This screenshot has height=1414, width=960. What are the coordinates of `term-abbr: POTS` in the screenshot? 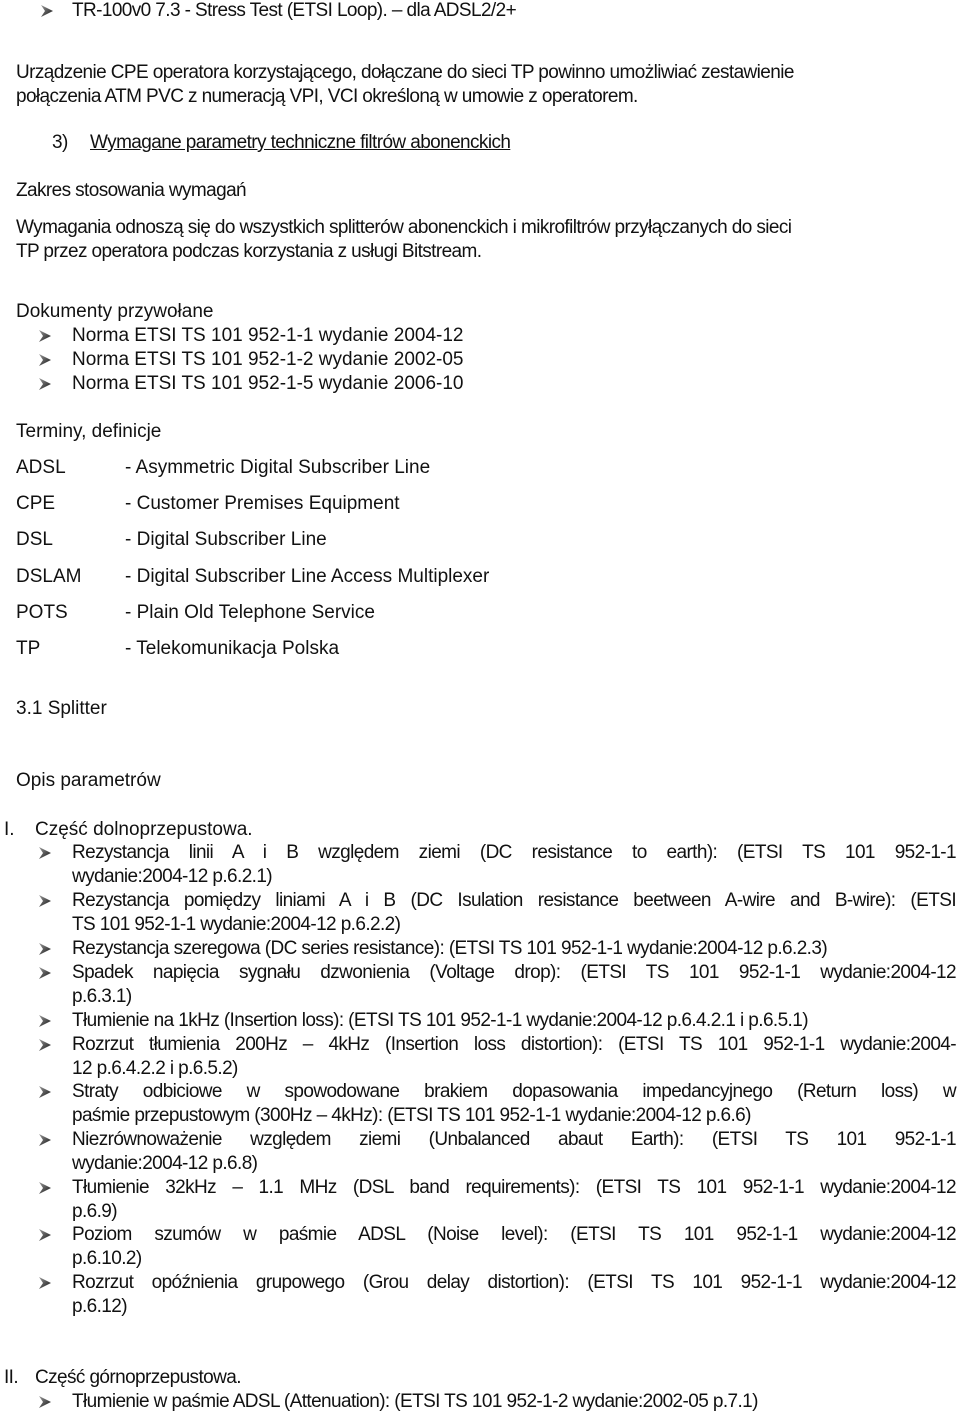 It's located at (42, 612).